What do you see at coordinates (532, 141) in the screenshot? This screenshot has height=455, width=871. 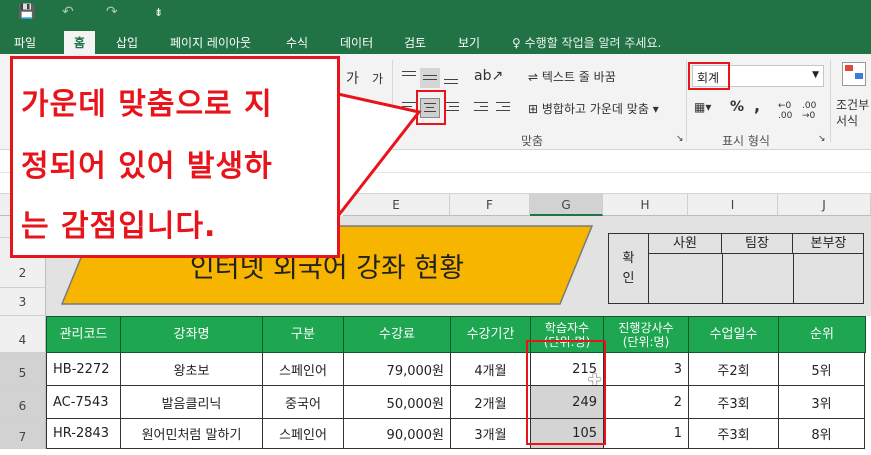 I see `alignment-group-label: 맞춤` at bounding box center [532, 141].